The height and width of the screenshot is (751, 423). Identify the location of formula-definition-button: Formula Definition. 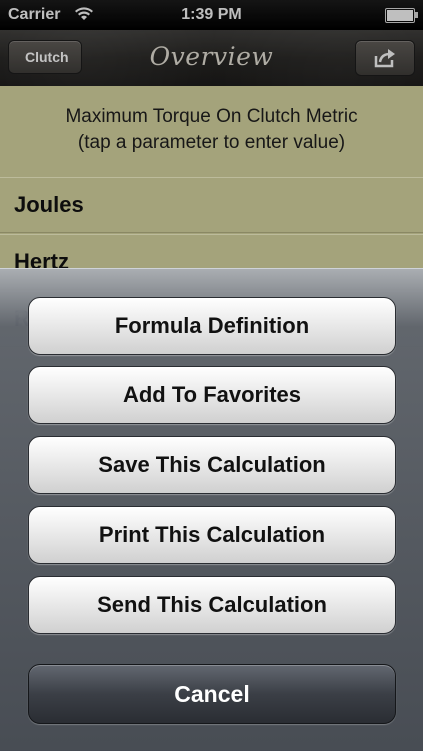
(212, 326).